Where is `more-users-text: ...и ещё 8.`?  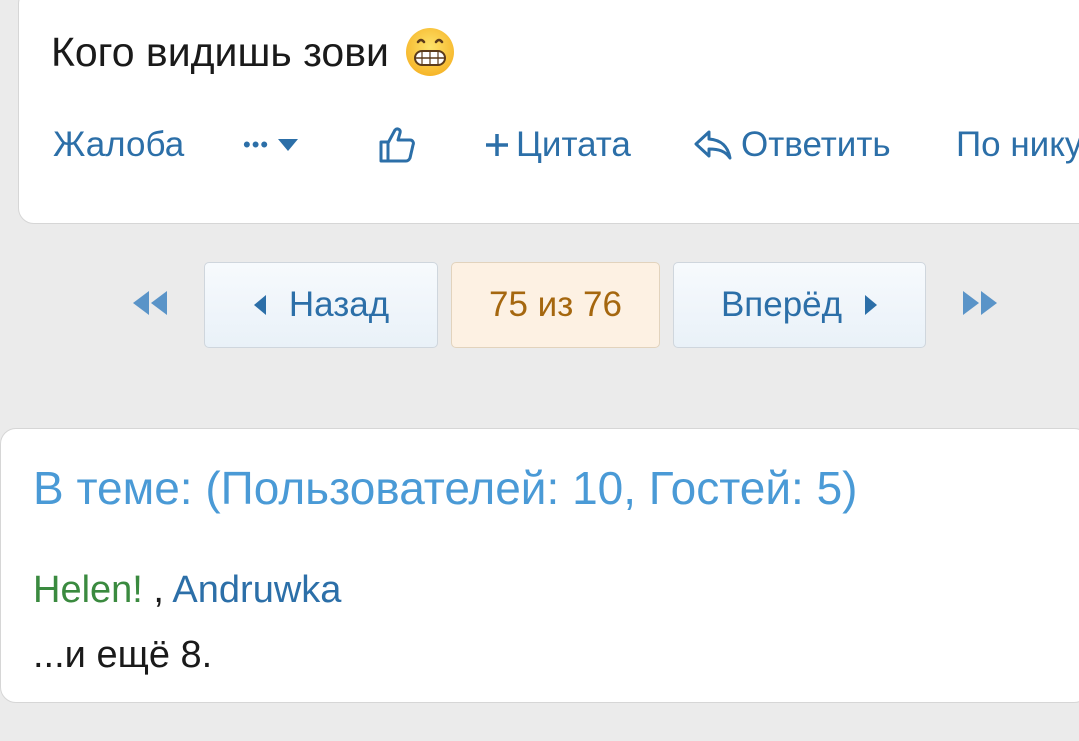
more-users-text: ...и ещё 8. is located at coordinates (123, 655).